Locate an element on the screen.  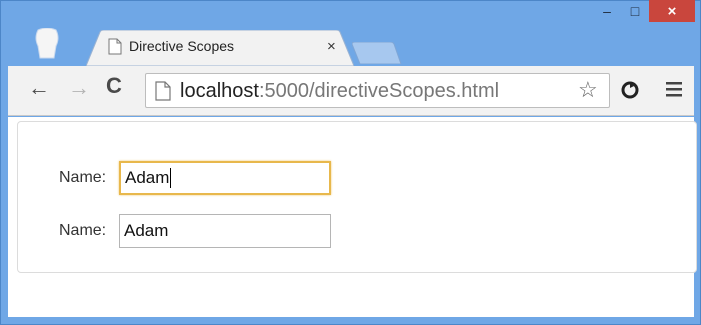
name-row-2: Name: Adam is located at coordinates (195, 231).